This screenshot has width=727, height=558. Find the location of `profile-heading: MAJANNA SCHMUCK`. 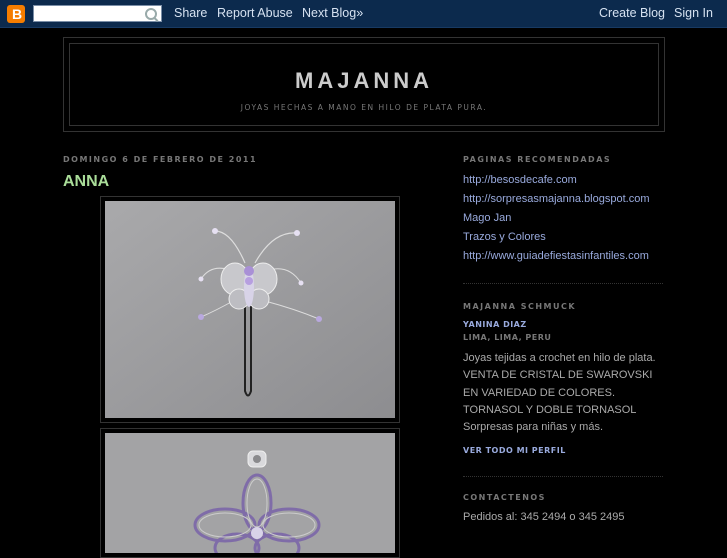

profile-heading: MAJANNA SCHMUCK is located at coordinates (520, 306).